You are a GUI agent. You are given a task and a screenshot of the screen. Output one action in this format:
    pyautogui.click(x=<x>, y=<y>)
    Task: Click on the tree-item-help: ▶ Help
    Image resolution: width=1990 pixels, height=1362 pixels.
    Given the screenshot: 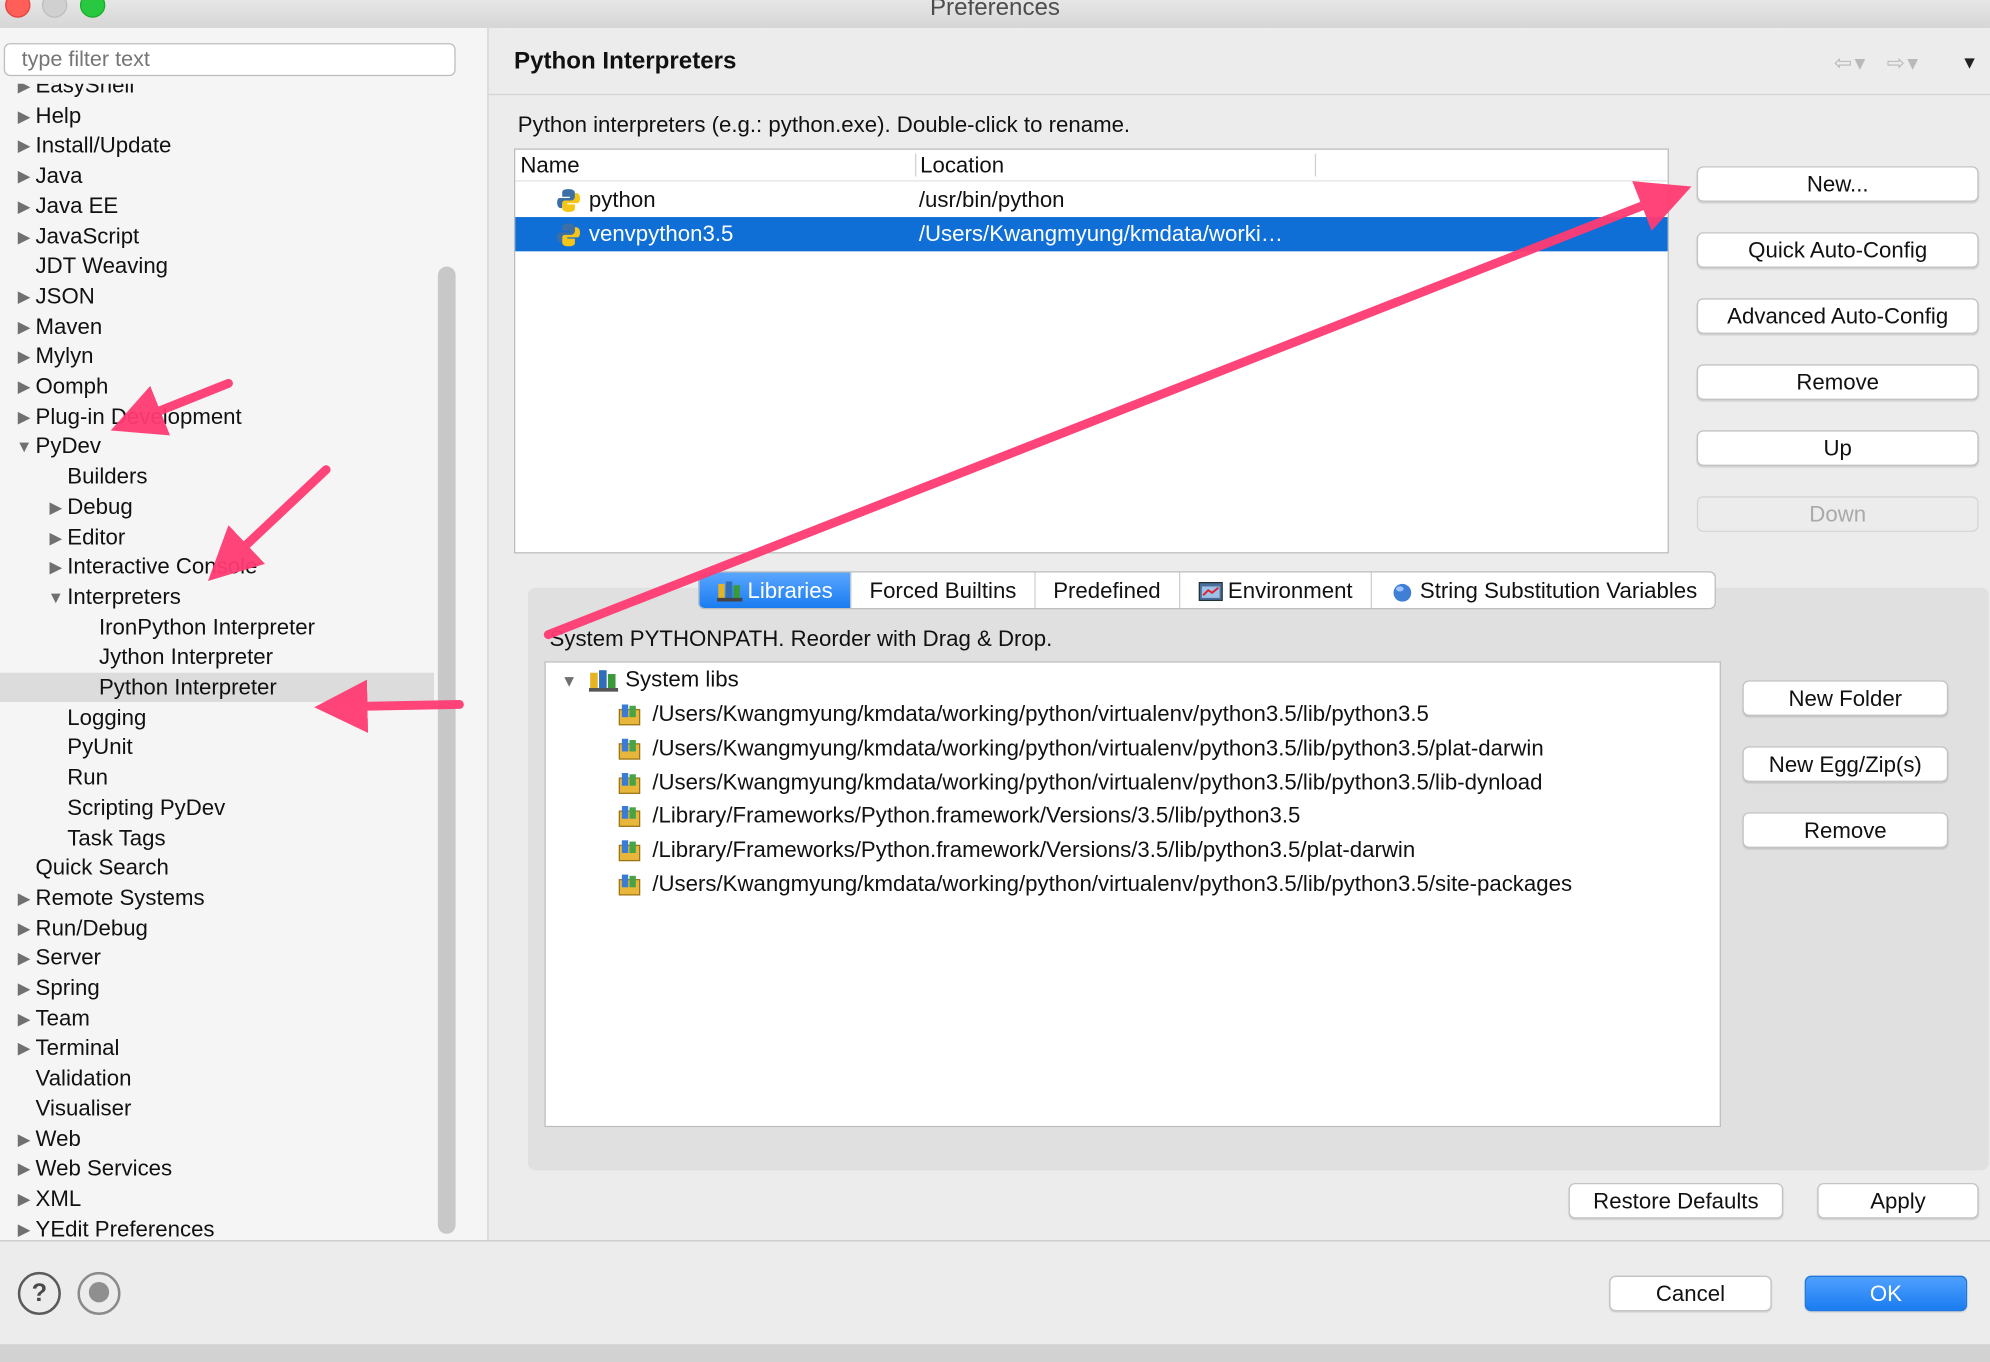 What is the action you would take?
    pyautogui.click(x=49, y=115)
    